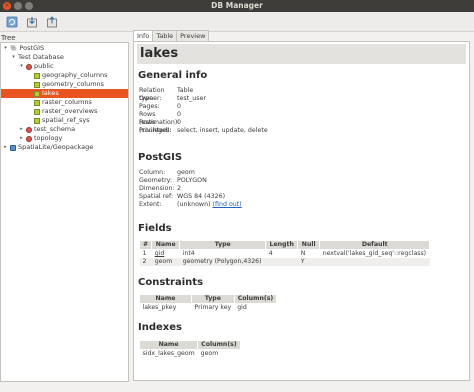  What do you see at coordinates (47, 129) in the screenshot?
I see `tree-item: ▸ test_schema` at bounding box center [47, 129].